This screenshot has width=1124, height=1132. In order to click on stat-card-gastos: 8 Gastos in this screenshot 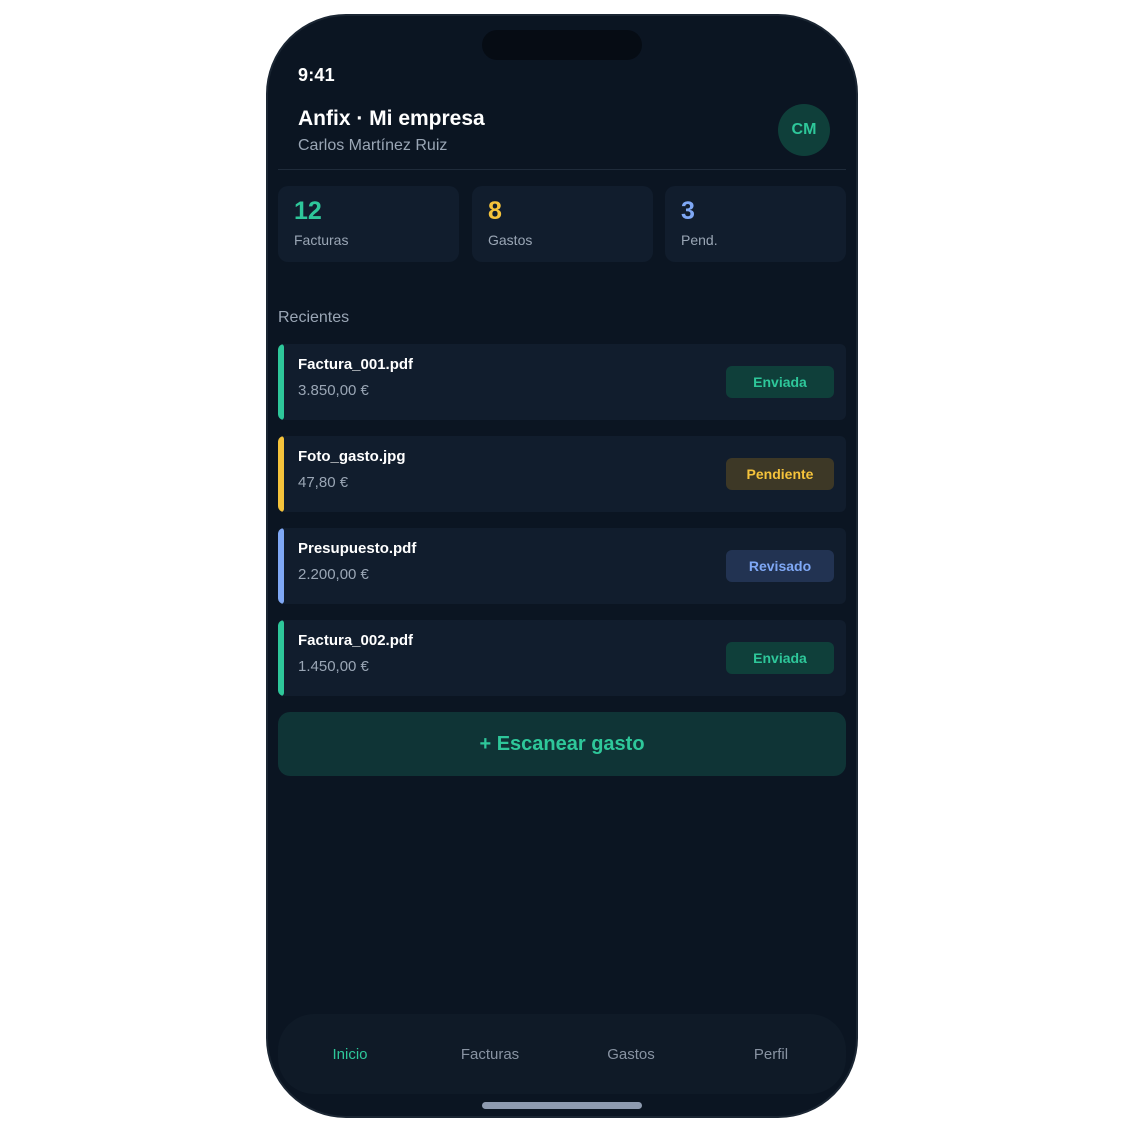, I will do `click(562, 224)`.